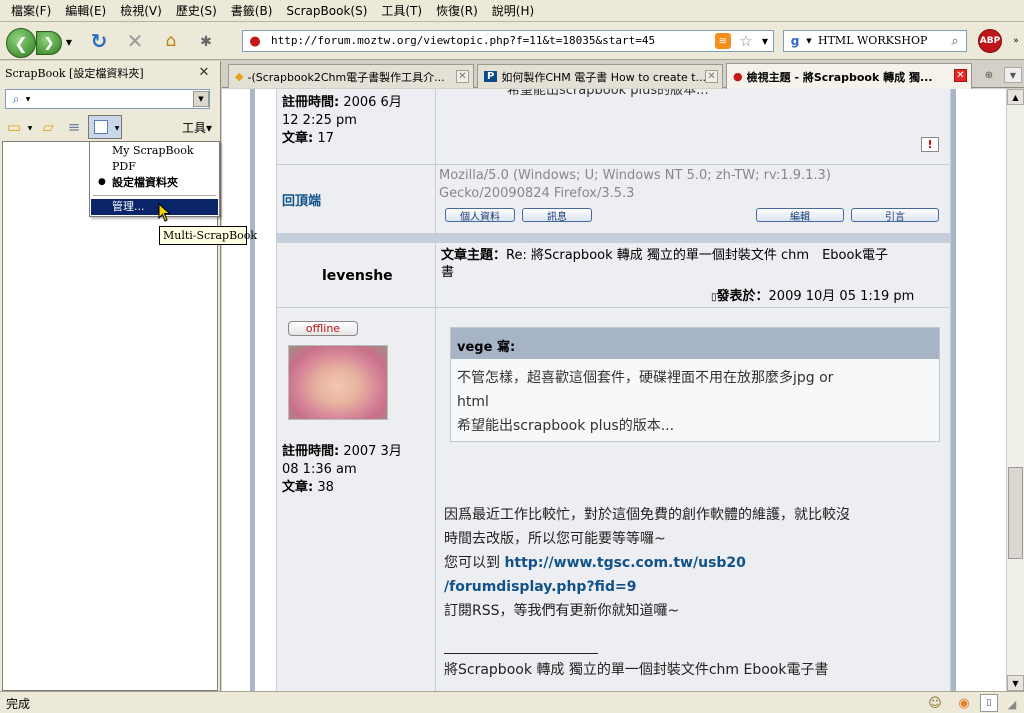  I want to click on vertical-scrollbar: ▲ ▼, so click(1015, 390).